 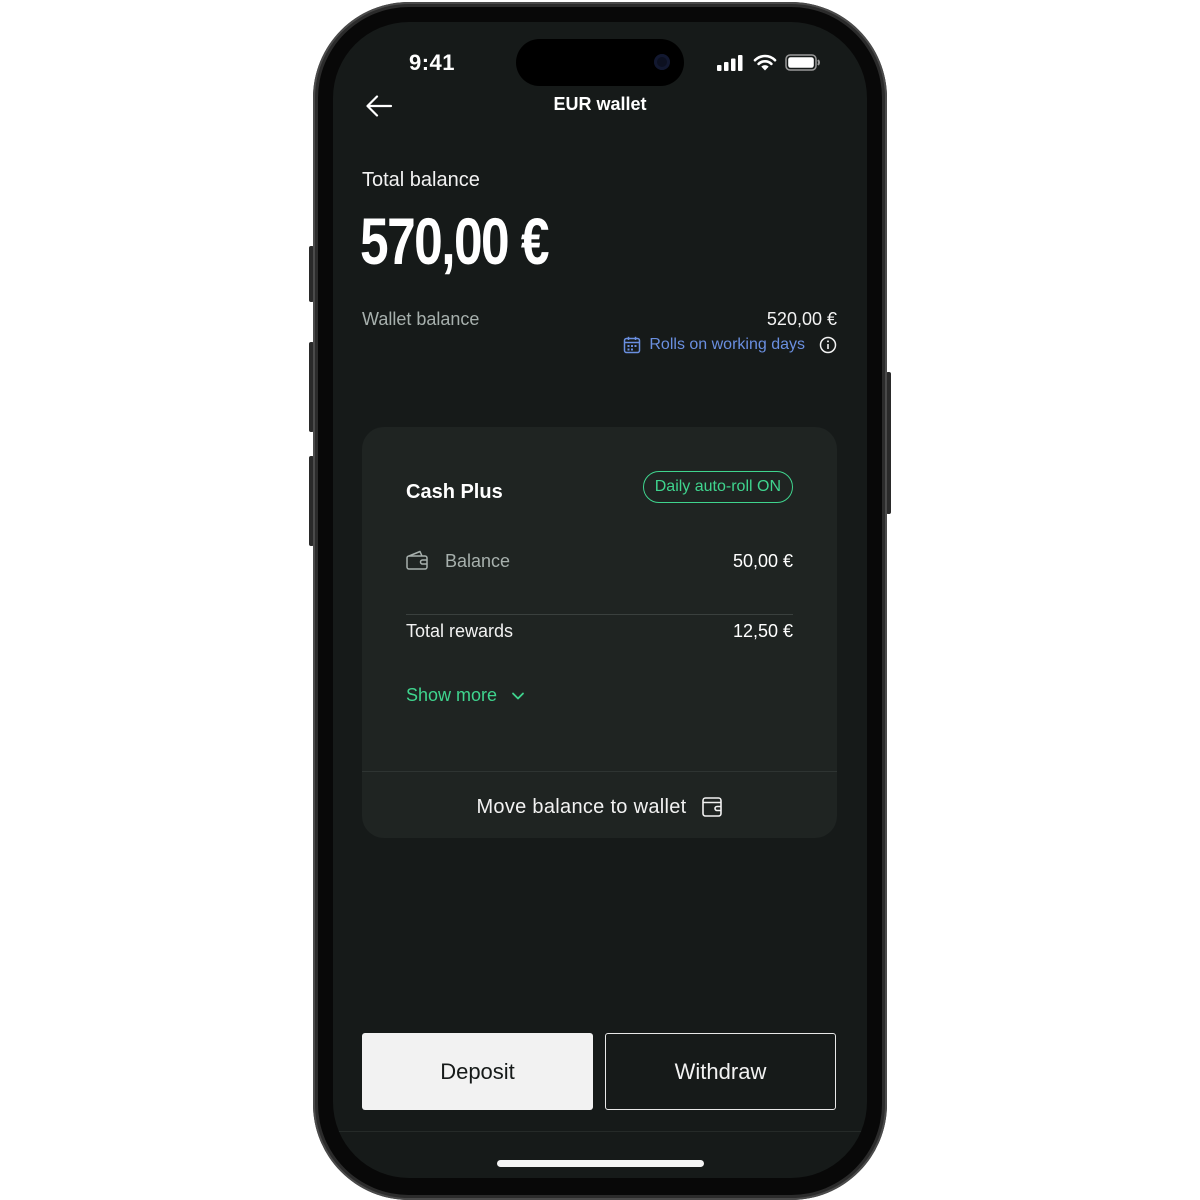 I want to click on dynamic-island, so click(x=600, y=62).